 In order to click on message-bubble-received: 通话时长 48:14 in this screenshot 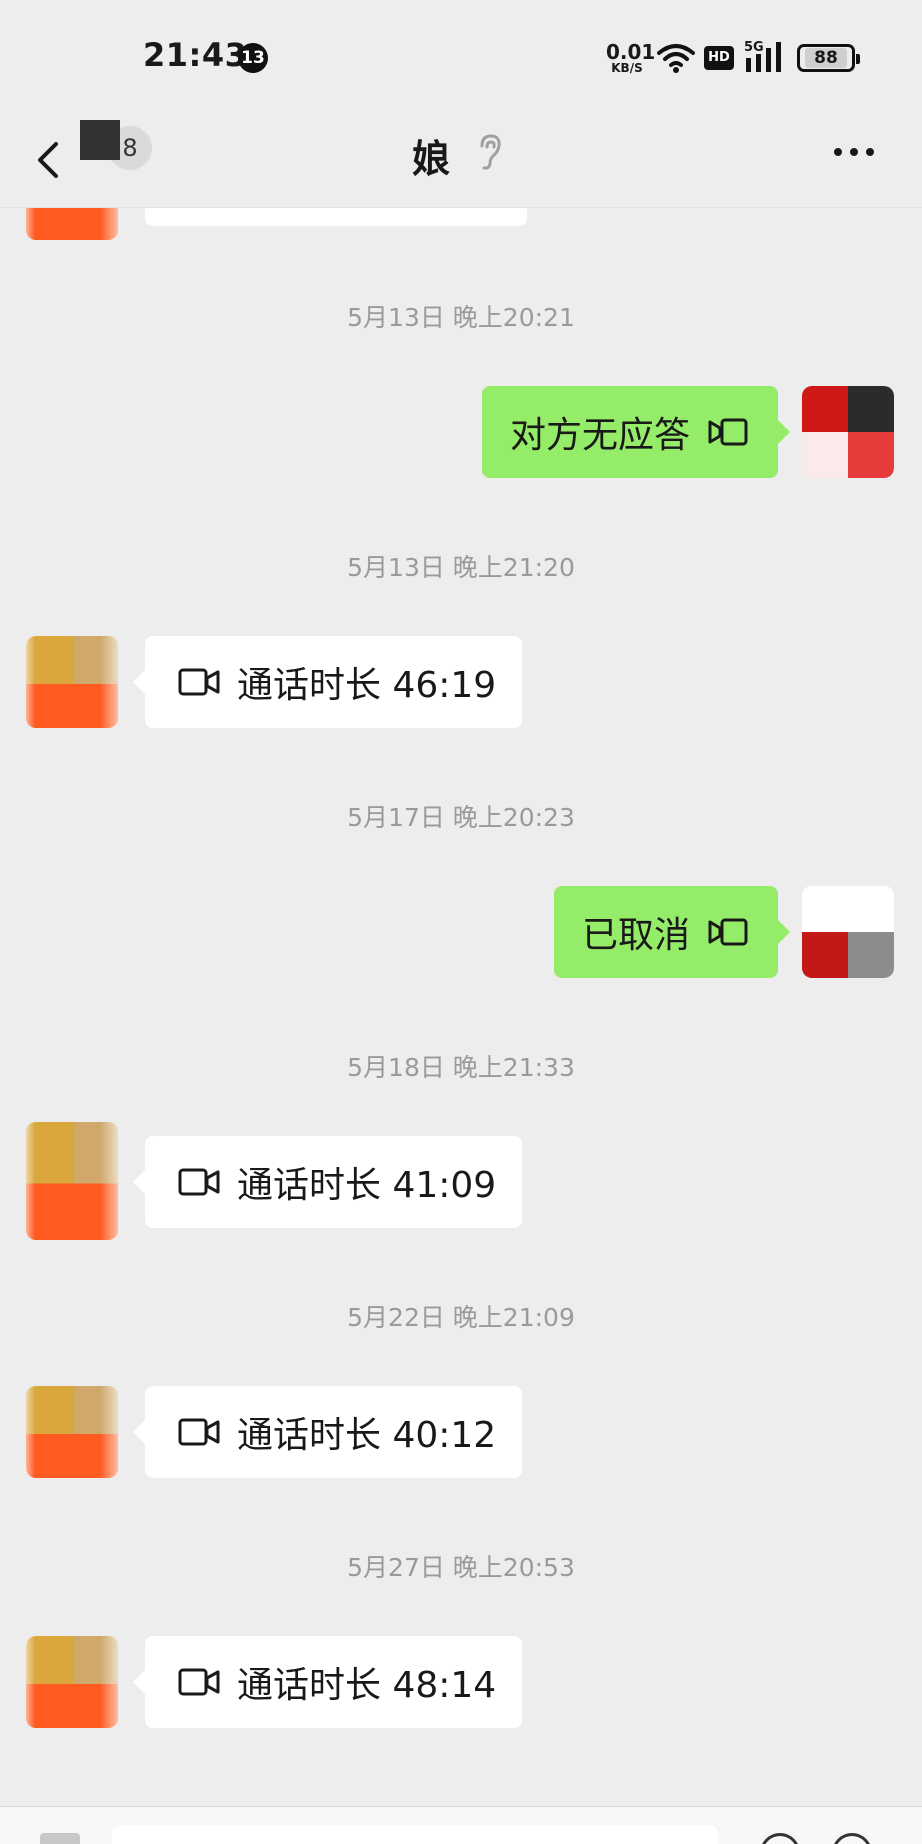, I will do `click(327, 1682)`.